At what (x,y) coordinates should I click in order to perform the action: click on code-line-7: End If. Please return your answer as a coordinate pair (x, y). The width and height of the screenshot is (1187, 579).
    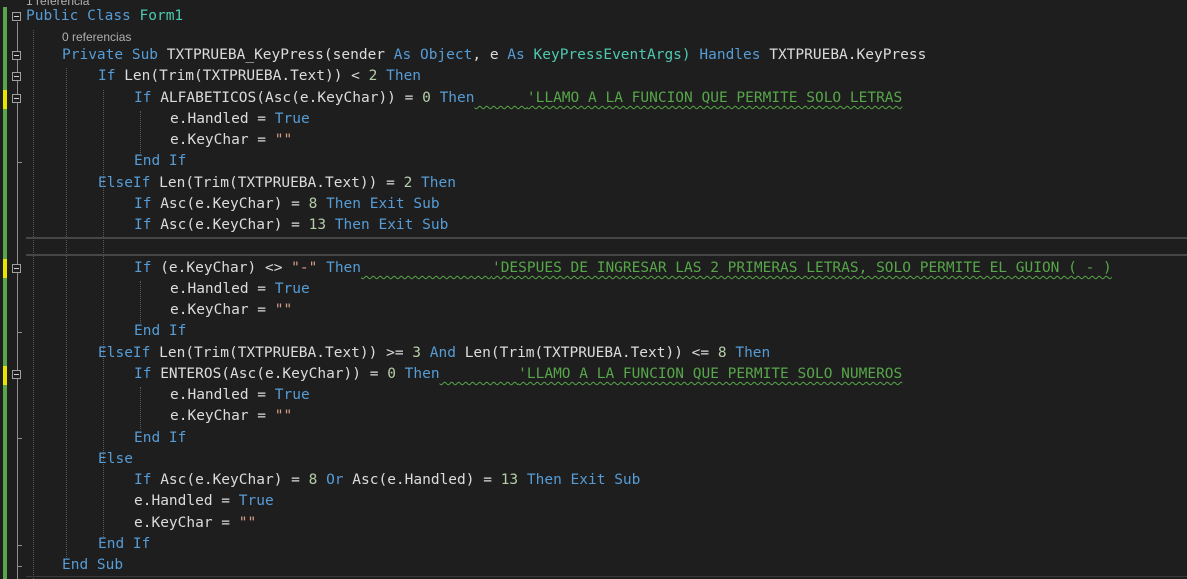
    Looking at the image, I should click on (160, 161).